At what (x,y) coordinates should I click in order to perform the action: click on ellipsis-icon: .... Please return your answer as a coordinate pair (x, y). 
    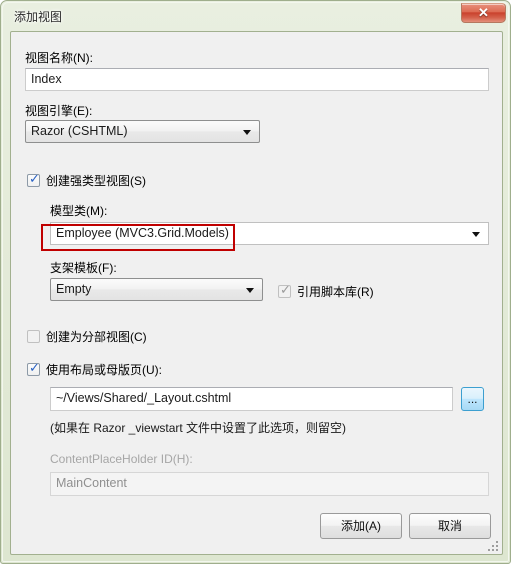
    Looking at the image, I should click on (472, 399).